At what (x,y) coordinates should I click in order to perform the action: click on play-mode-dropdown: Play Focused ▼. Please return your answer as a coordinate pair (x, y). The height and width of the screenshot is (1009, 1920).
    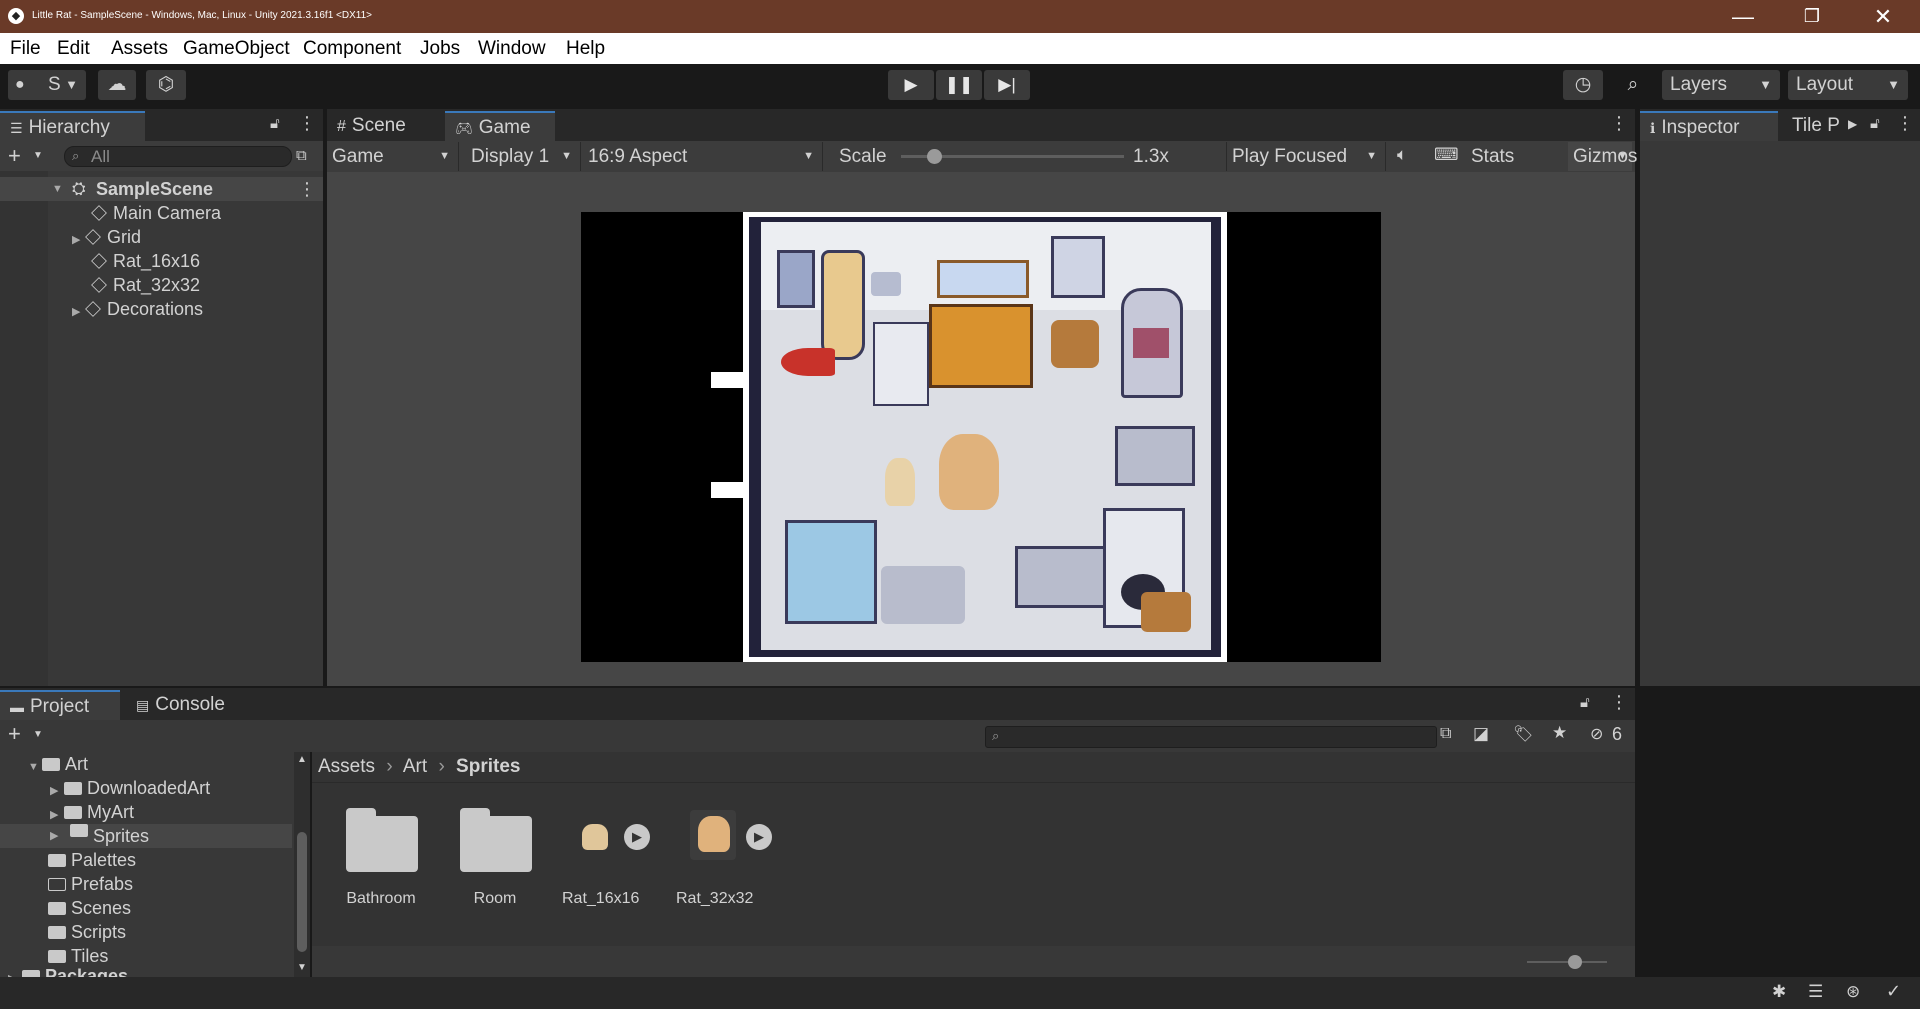
    Looking at the image, I should click on (1306, 156).